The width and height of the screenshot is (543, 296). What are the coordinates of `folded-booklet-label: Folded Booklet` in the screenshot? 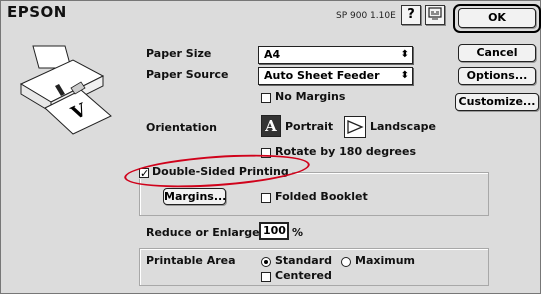 It's located at (321, 196).